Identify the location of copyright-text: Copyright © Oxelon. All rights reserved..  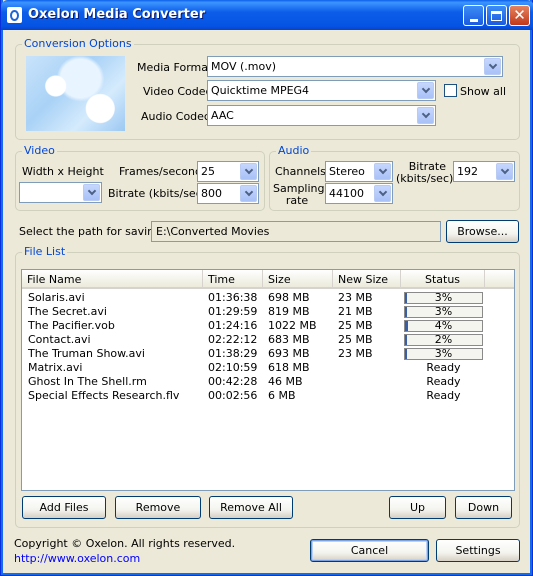
(125, 543).